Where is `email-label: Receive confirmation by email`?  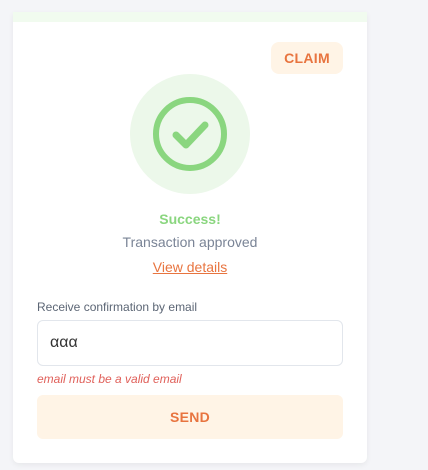
email-label: Receive confirmation by email is located at coordinates (117, 307).